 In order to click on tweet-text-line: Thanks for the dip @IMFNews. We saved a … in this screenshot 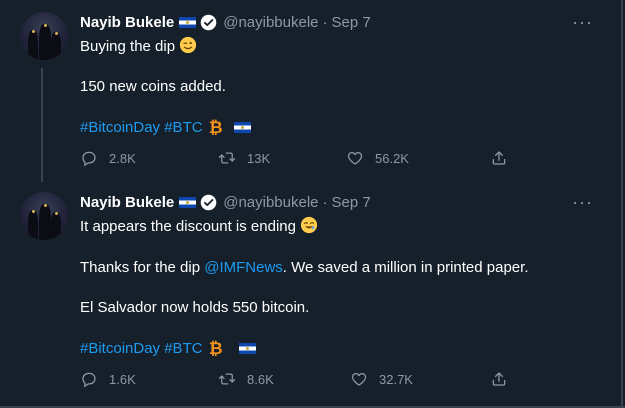, I will do `click(304, 268)`.